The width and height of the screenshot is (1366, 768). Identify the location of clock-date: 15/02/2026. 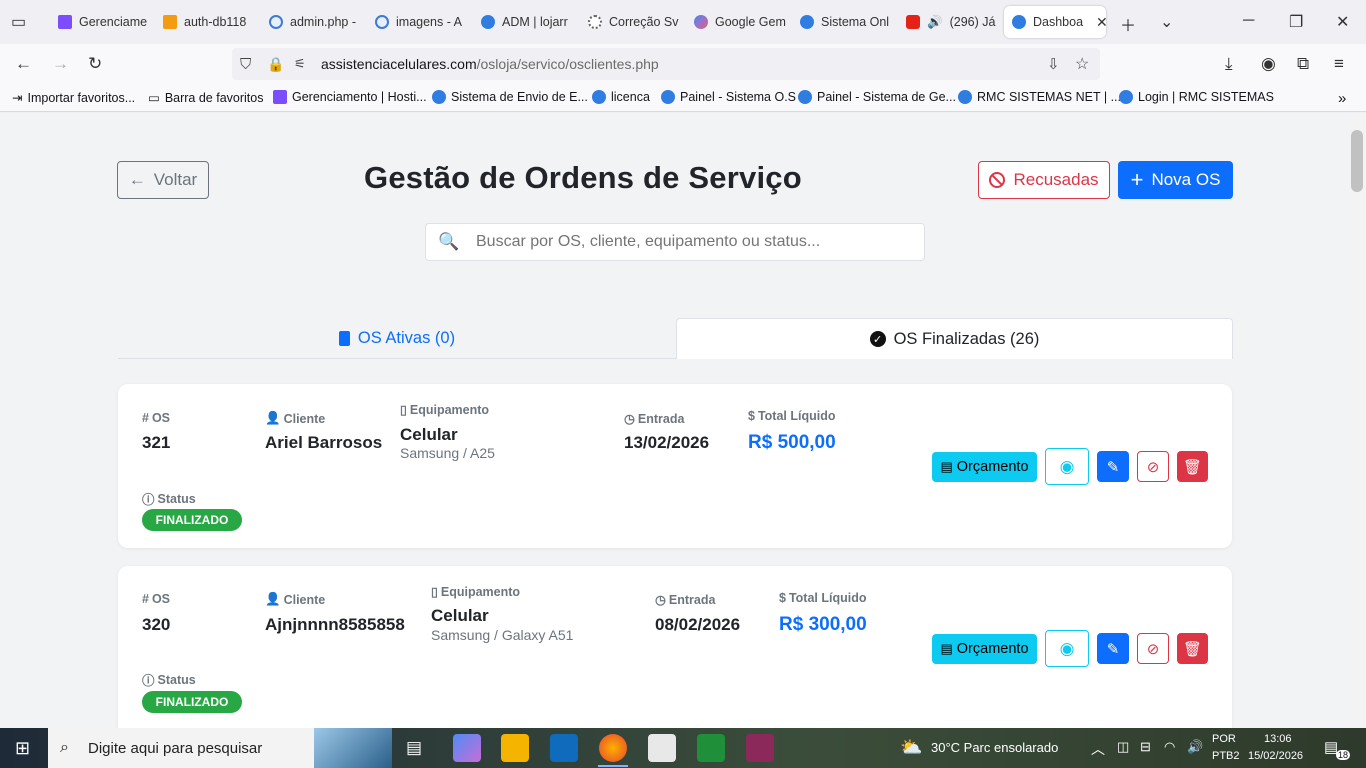
(1275, 756).